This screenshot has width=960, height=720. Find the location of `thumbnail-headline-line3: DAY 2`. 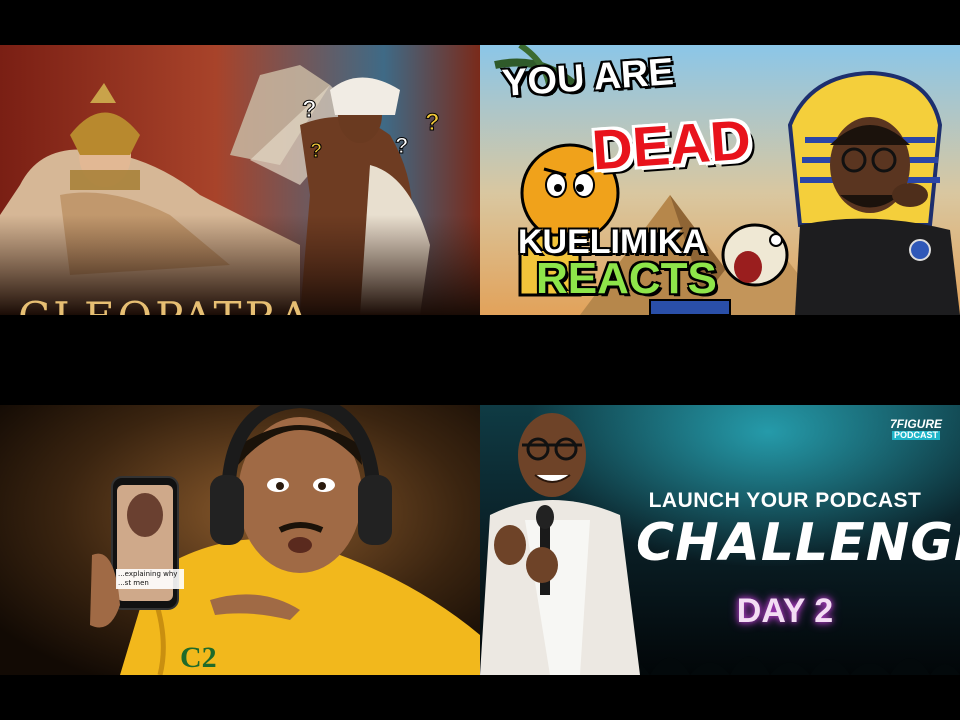

thumbnail-headline-line3: DAY 2 is located at coordinates (785, 611).